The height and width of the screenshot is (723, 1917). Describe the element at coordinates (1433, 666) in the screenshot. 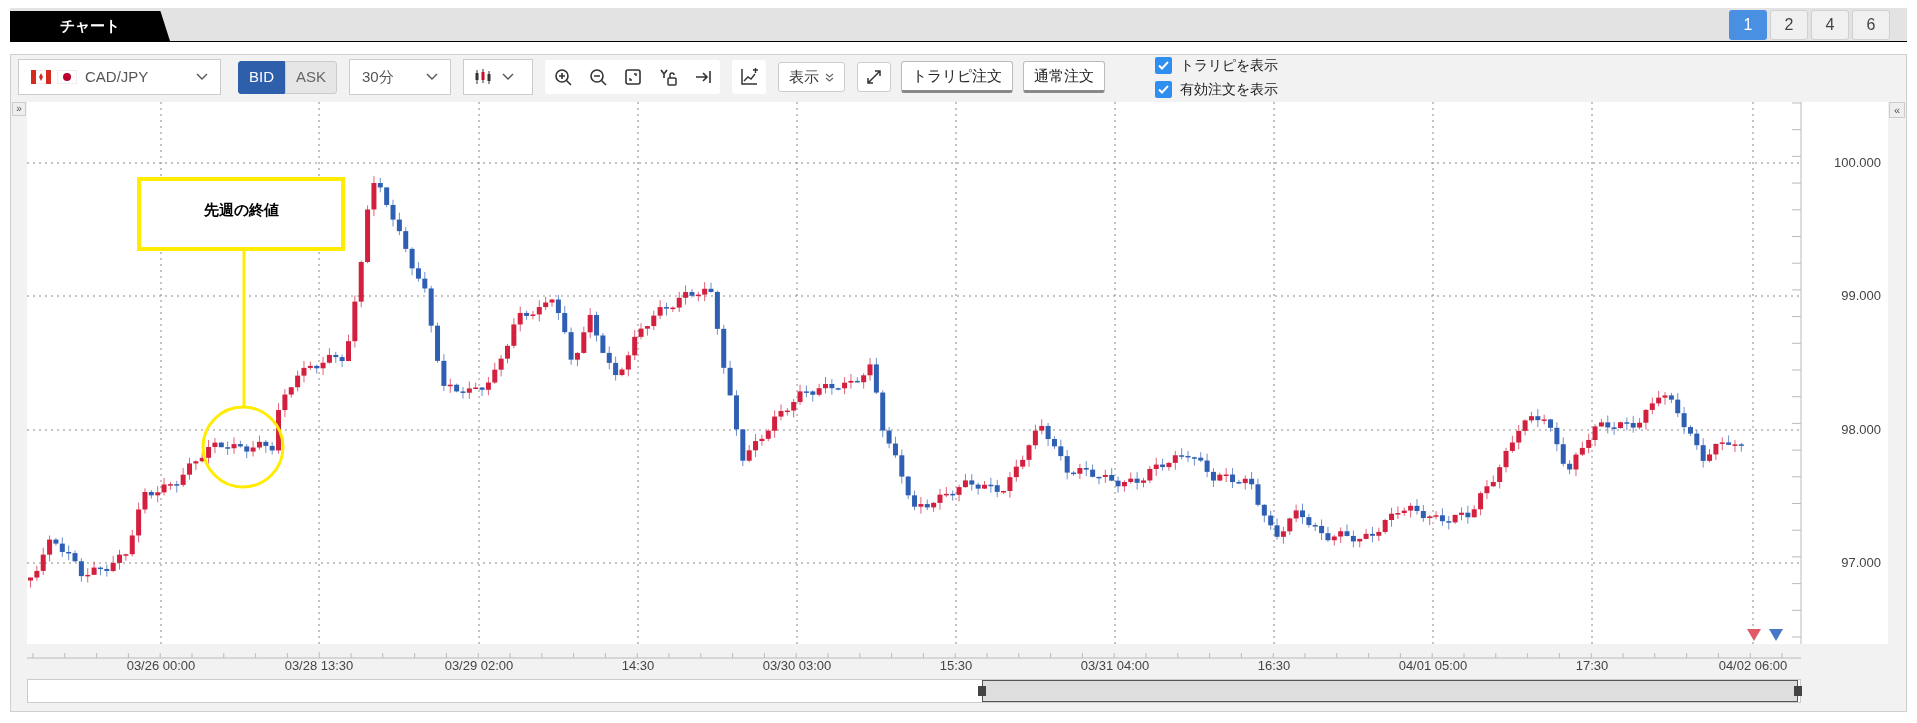

I see `time-label: 04/01 05:00` at that location.